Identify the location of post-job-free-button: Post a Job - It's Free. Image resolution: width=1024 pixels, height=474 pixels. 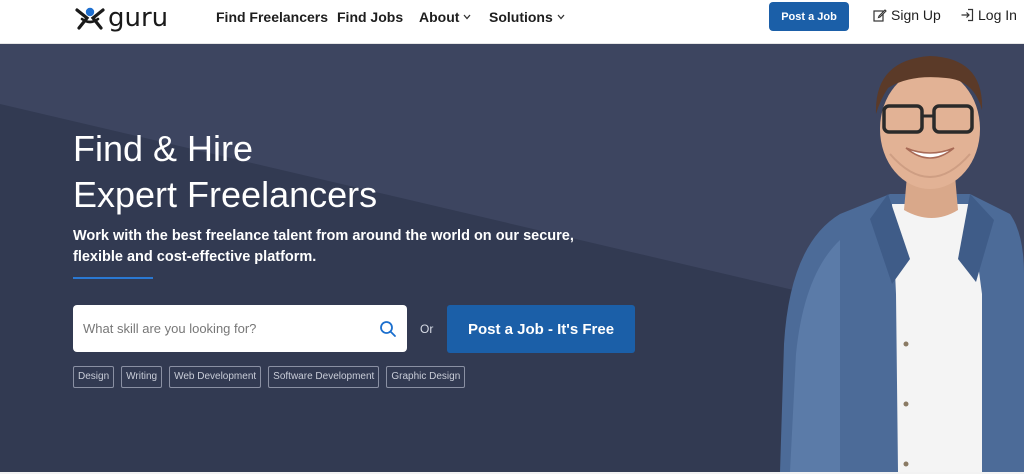
(541, 329).